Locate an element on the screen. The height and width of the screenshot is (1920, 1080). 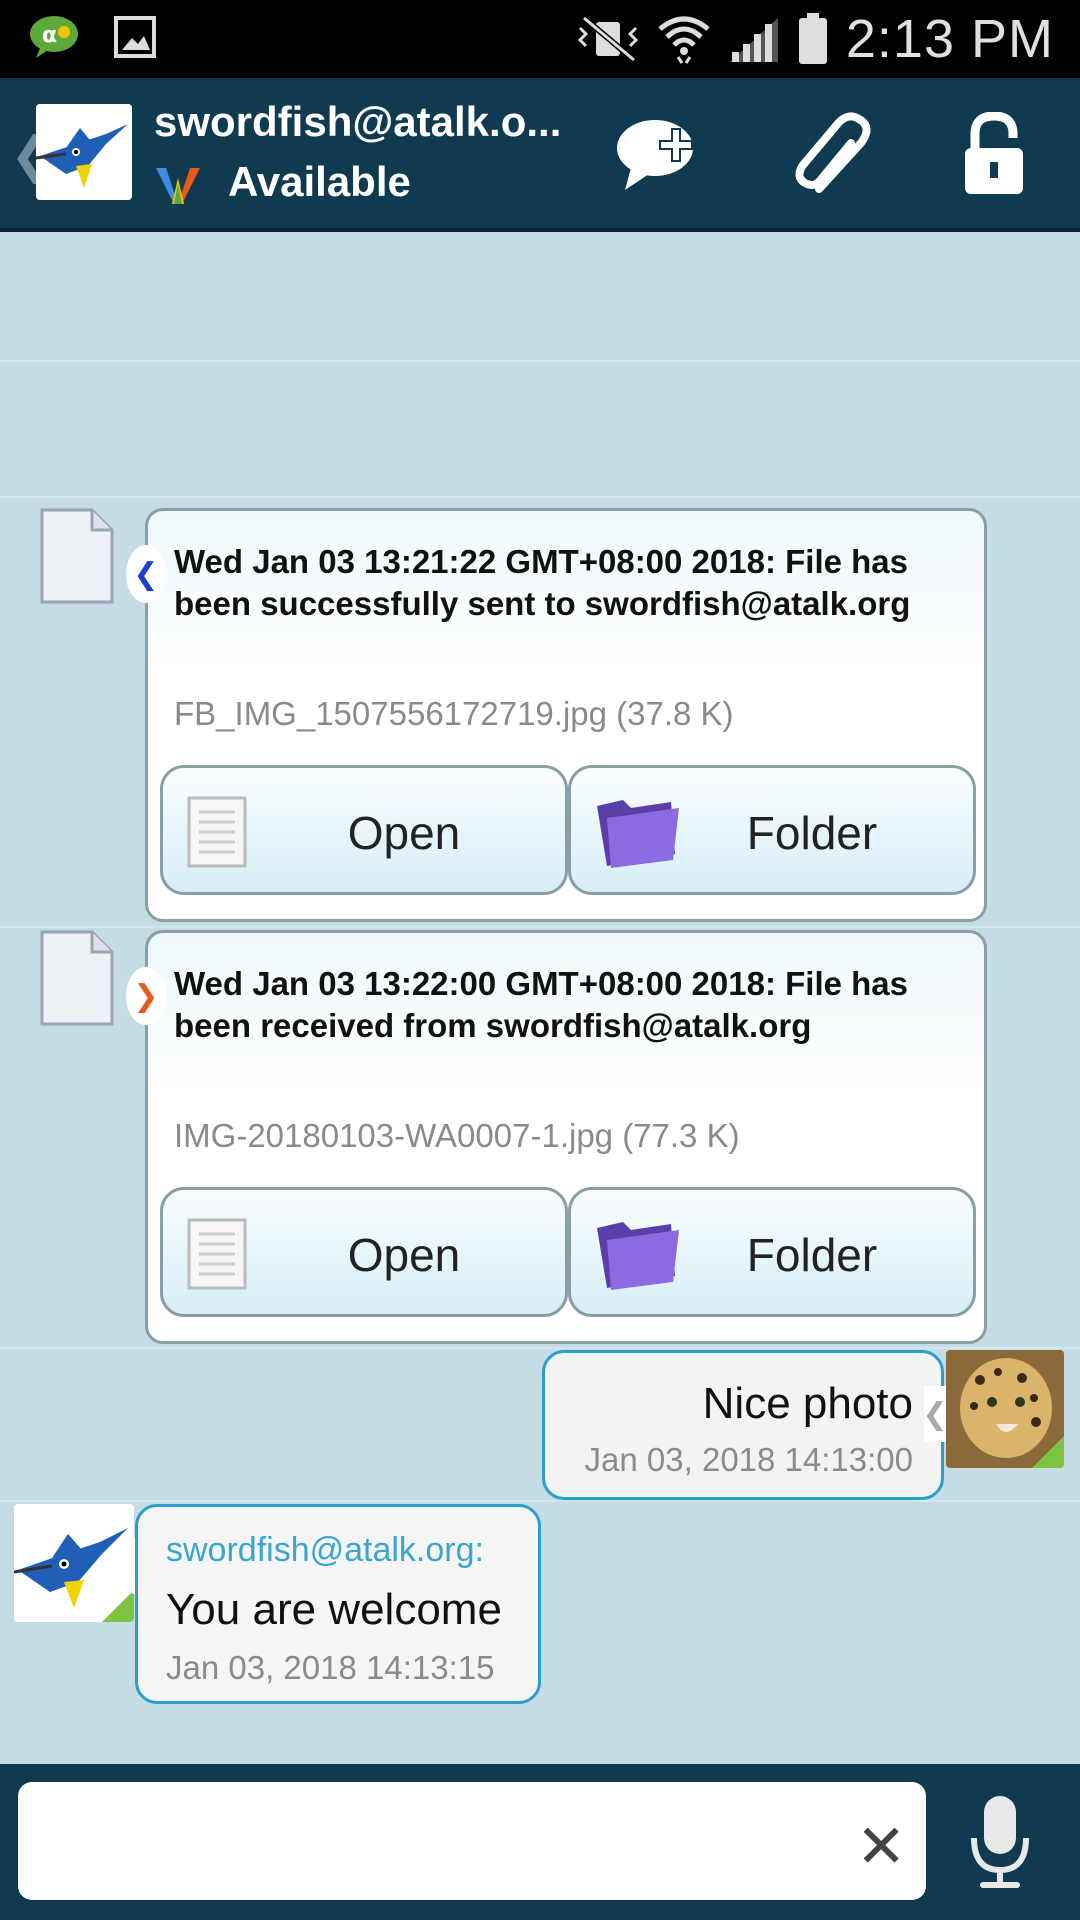
message-sender: swordfish@atalk.org: is located at coordinates (325, 1550).